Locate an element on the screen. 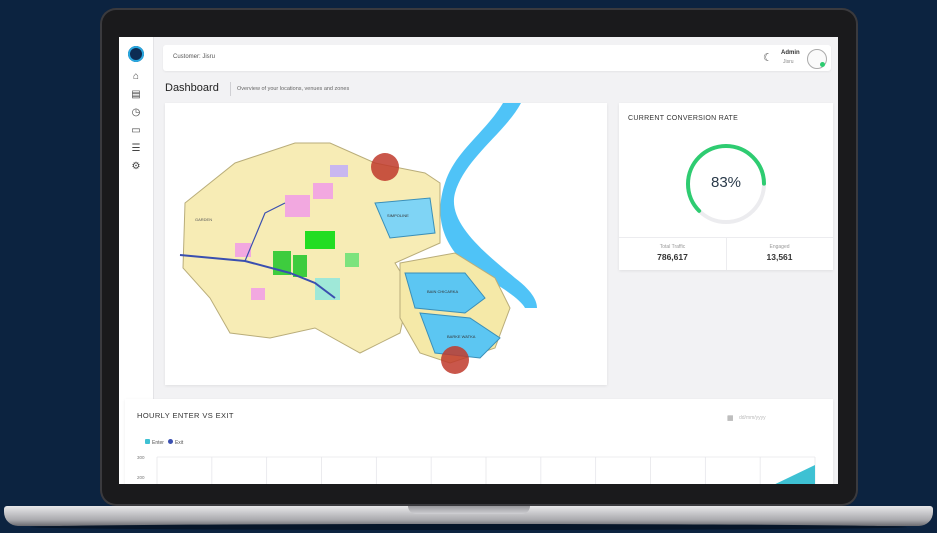 The height and width of the screenshot is (533, 937). theme-toggle-icon: ☾ is located at coordinates (768, 57).